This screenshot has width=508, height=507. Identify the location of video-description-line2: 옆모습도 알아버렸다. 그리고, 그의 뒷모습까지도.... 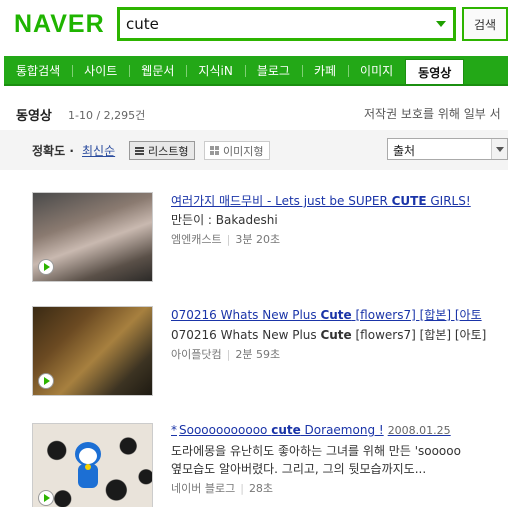
(299, 469).